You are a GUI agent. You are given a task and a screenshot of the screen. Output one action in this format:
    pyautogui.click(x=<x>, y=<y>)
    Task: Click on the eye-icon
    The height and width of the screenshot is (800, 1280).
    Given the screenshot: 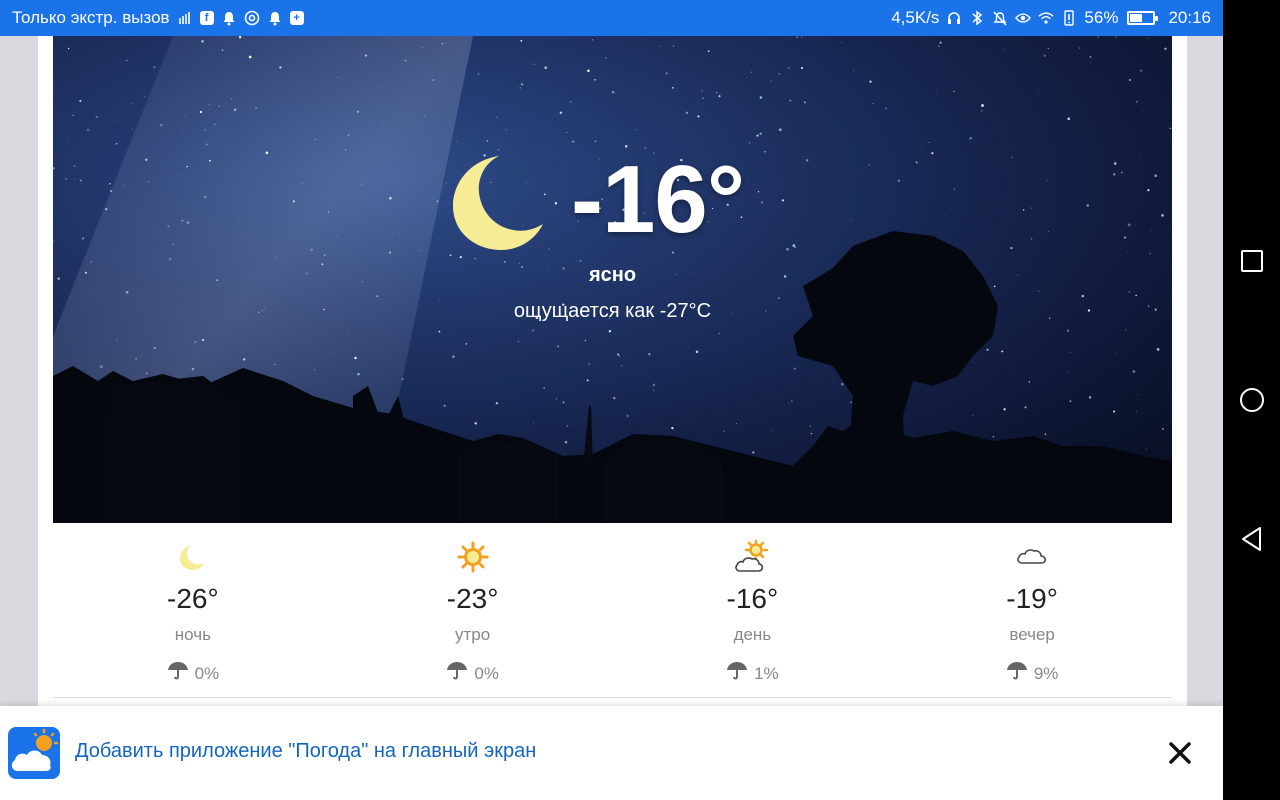 What is the action you would take?
    pyautogui.click(x=1023, y=18)
    